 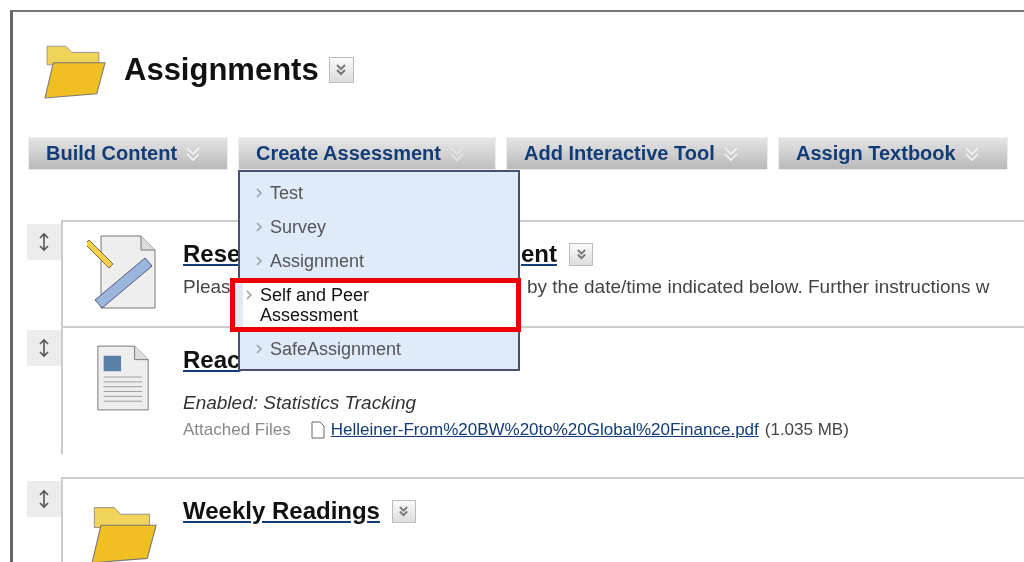 What do you see at coordinates (128, 153) in the screenshot?
I see `toolbar-menu-button: Build Content` at bounding box center [128, 153].